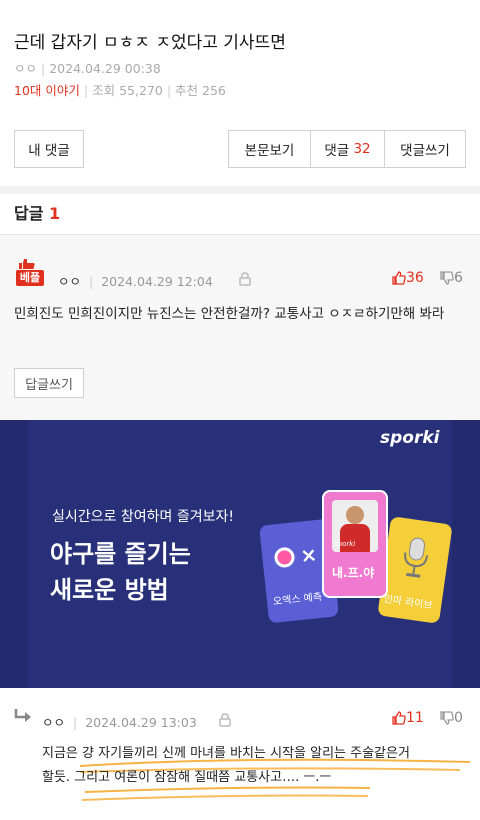 The width and height of the screenshot is (480, 820). Describe the element at coordinates (297, 599) in the screenshot. I see `ox-card-label: 오엑스 예측` at that location.